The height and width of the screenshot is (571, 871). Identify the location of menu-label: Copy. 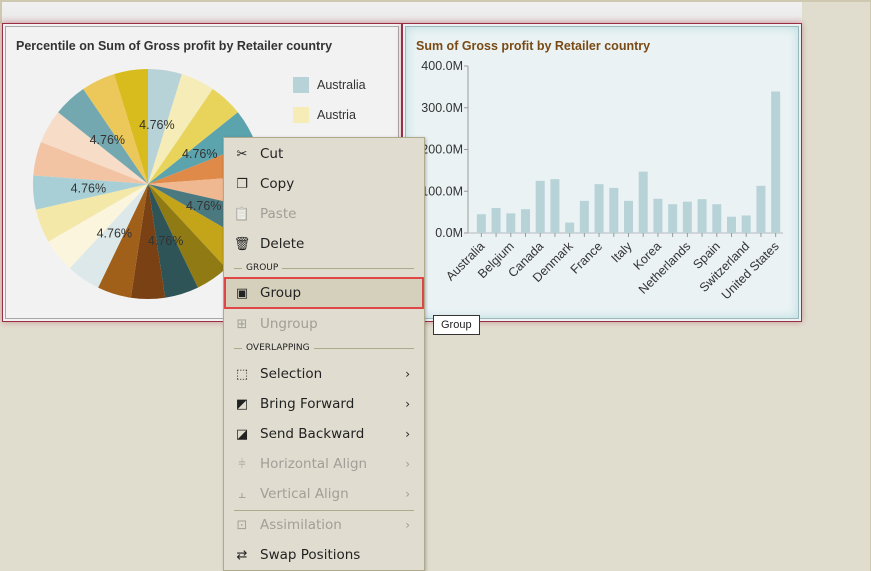
(277, 184).